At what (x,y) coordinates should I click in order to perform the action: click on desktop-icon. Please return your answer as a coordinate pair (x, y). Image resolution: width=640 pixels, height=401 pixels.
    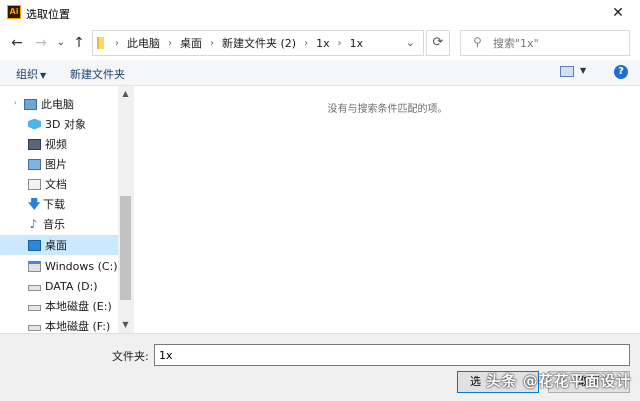
    Looking at the image, I should click on (34, 245).